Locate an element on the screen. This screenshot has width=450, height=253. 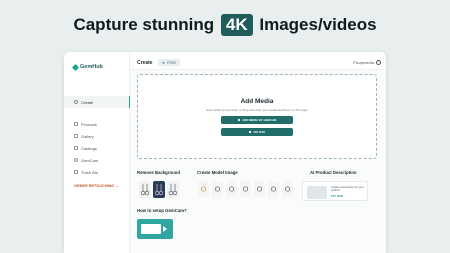
star-icon: ★ is located at coordinates (164, 62).